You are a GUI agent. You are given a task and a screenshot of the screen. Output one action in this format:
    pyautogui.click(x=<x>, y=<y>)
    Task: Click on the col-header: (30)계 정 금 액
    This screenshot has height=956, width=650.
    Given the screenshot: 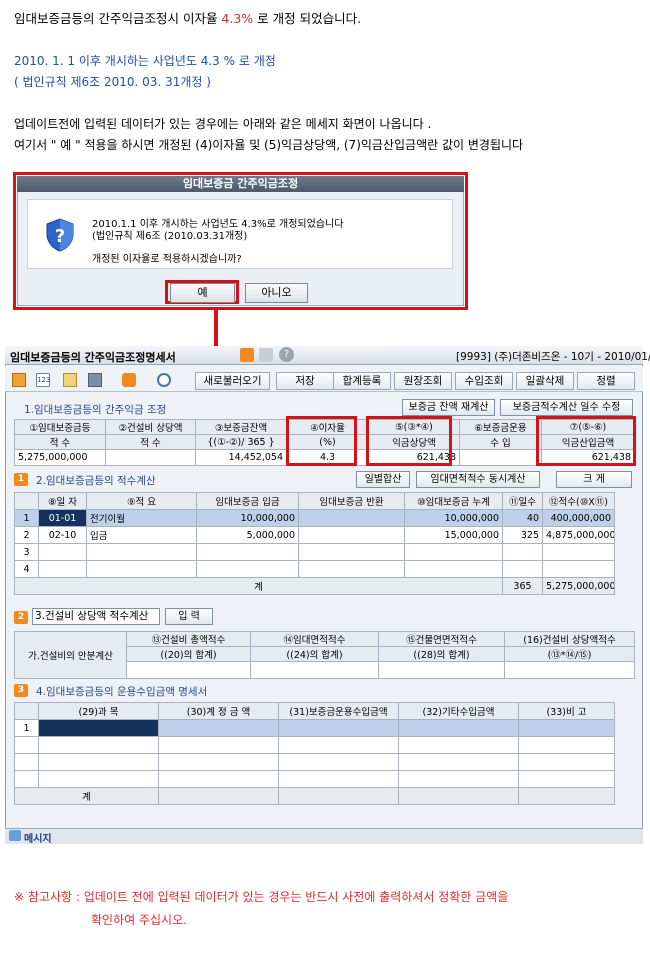 What is the action you would take?
    pyautogui.click(x=218, y=711)
    